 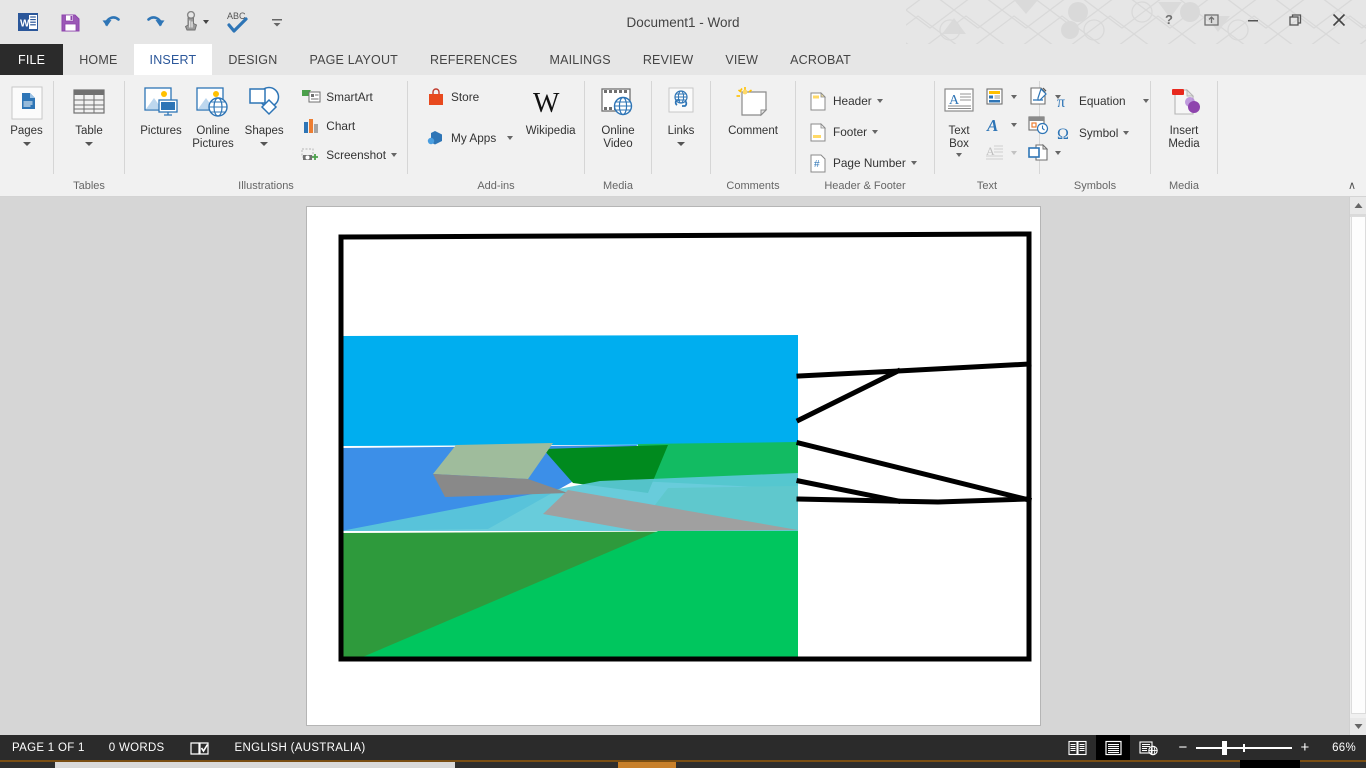 What do you see at coordinates (154, 22) in the screenshot?
I see `redo-icon` at bounding box center [154, 22].